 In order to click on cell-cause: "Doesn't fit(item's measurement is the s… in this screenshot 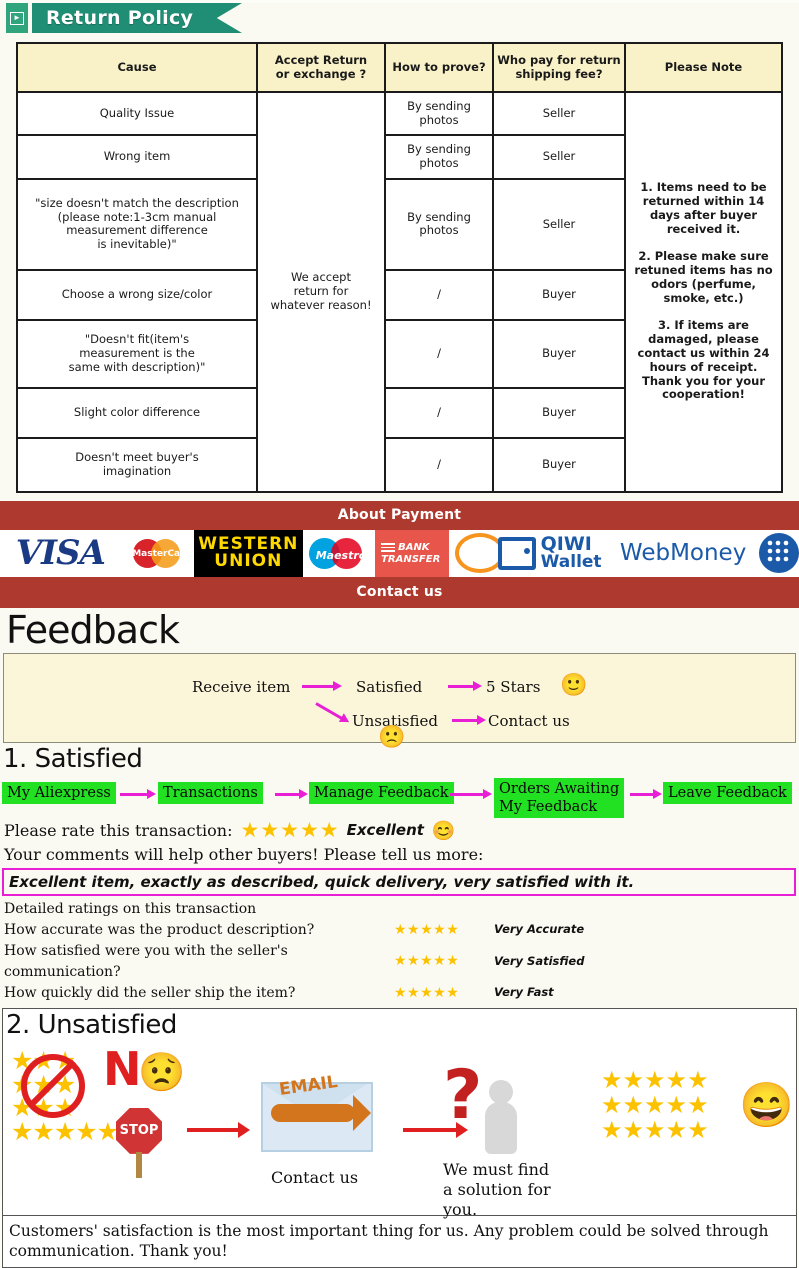, I will do `click(137, 353)`.